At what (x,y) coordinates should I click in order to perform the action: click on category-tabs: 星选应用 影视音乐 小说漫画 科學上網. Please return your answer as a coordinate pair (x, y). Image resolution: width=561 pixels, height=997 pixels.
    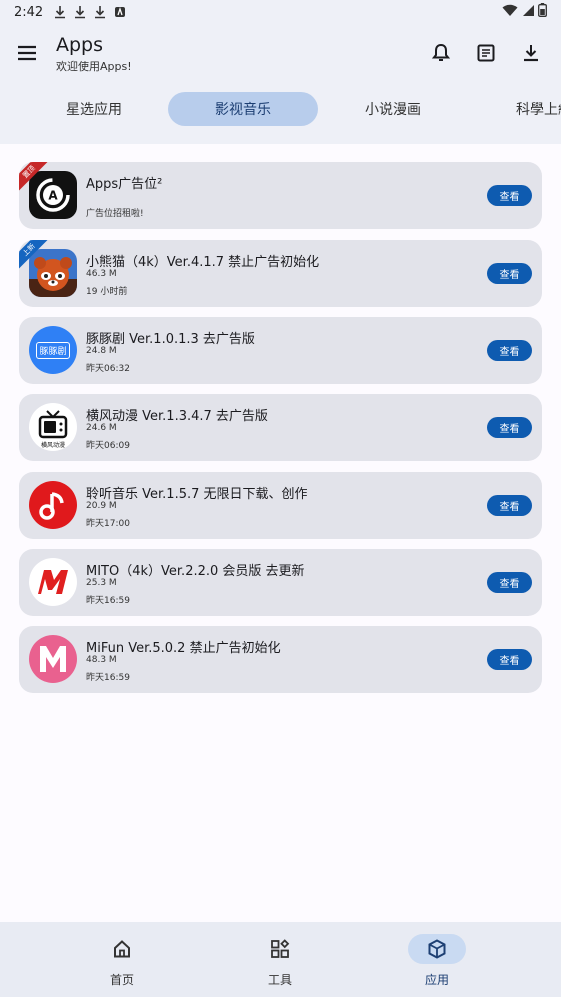
    Looking at the image, I should click on (280, 109).